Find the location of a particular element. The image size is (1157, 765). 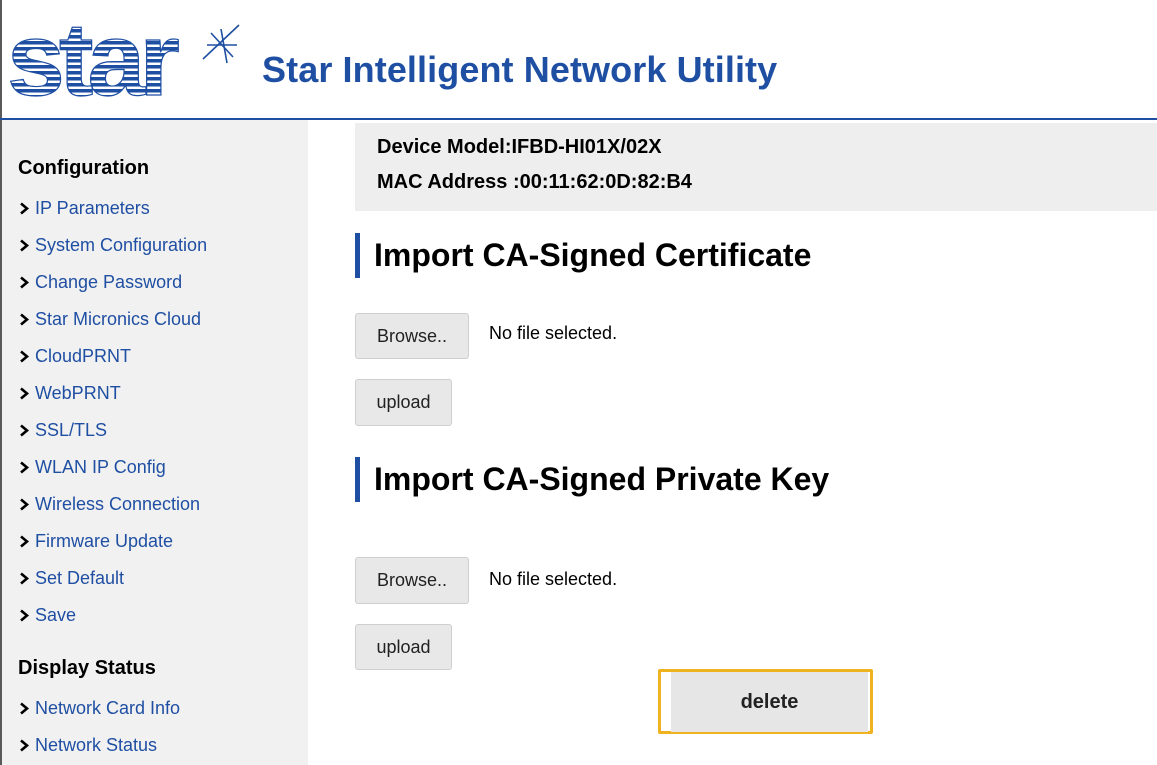

sidebar-item-label: Firmware Update is located at coordinates (104, 541).